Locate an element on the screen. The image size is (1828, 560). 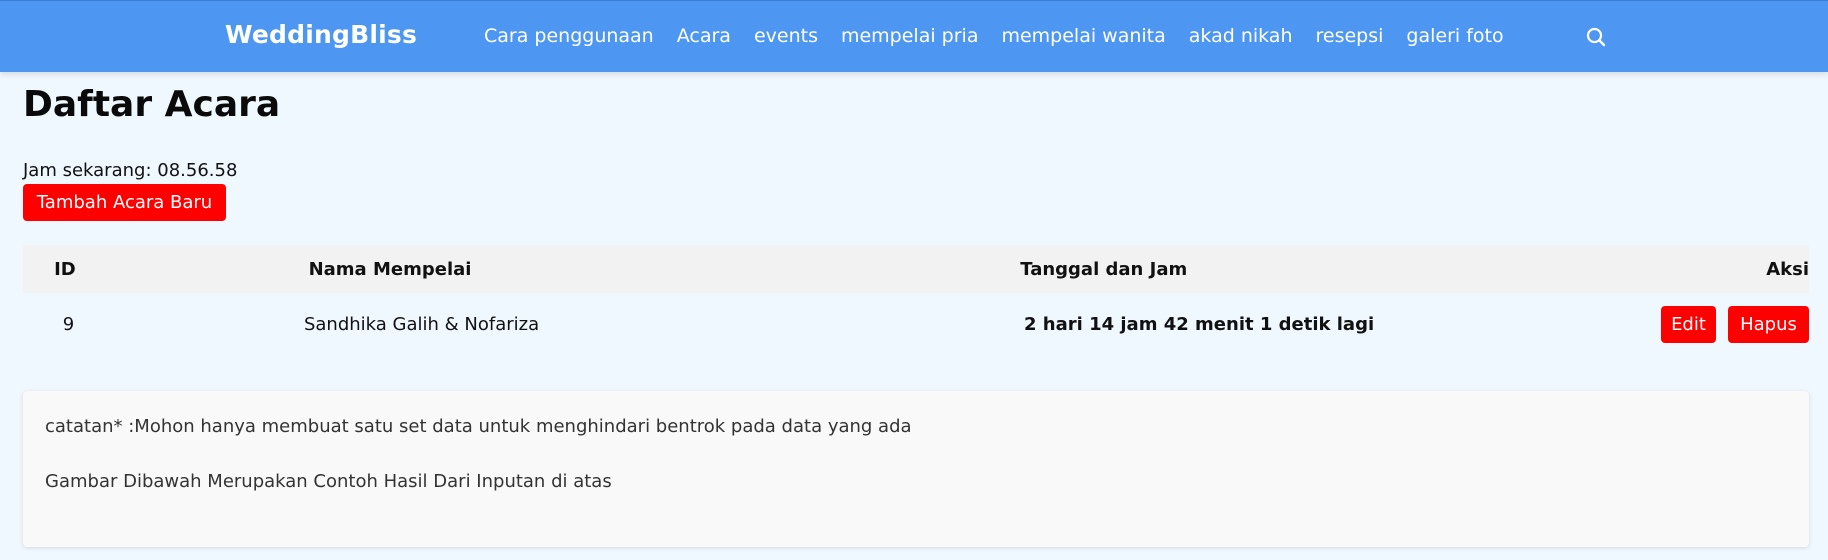
nav-link-cara-penggunaan: Cara penggunaan is located at coordinates (569, 36).